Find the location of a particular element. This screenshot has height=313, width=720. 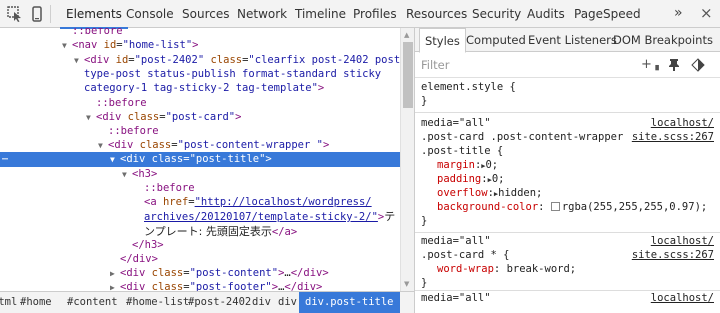

tab-profiles: Profiles is located at coordinates (375, 14).